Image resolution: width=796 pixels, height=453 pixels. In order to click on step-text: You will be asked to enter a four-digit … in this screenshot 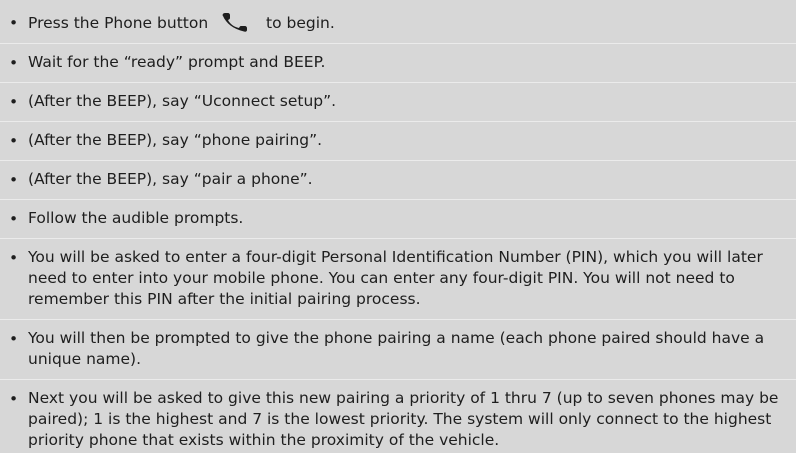, I will do `click(395, 278)`.